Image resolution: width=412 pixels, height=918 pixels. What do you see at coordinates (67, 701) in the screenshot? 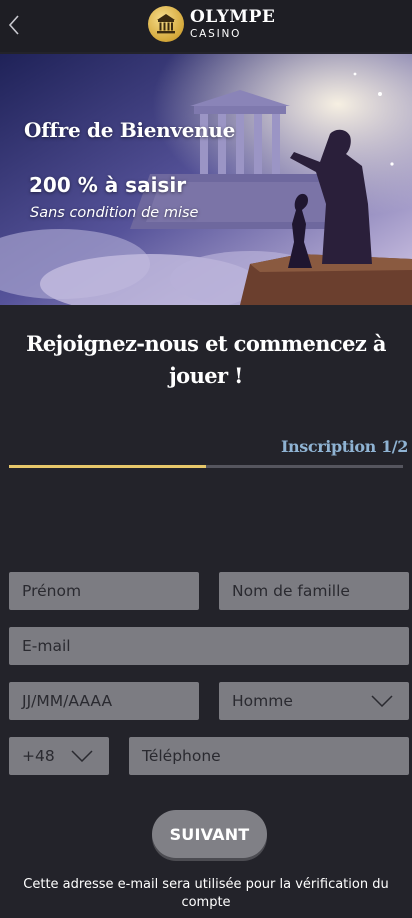
I see `birthdate-placeholder: JJ/MM/AAAA` at bounding box center [67, 701].